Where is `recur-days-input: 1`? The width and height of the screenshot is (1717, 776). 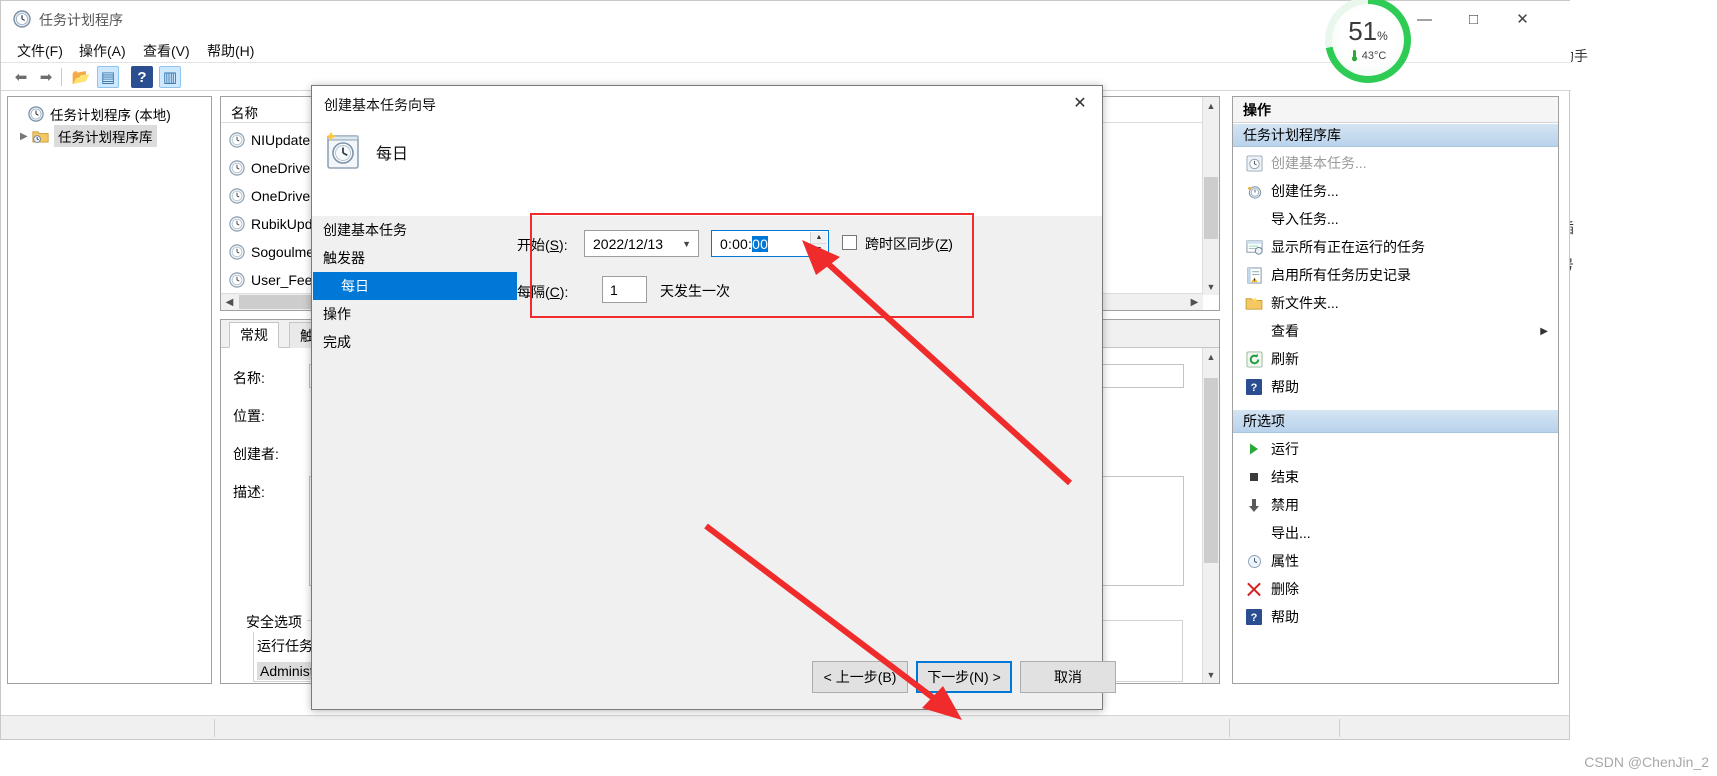 recur-days-input: 1 is located at coordinates (624, 289).